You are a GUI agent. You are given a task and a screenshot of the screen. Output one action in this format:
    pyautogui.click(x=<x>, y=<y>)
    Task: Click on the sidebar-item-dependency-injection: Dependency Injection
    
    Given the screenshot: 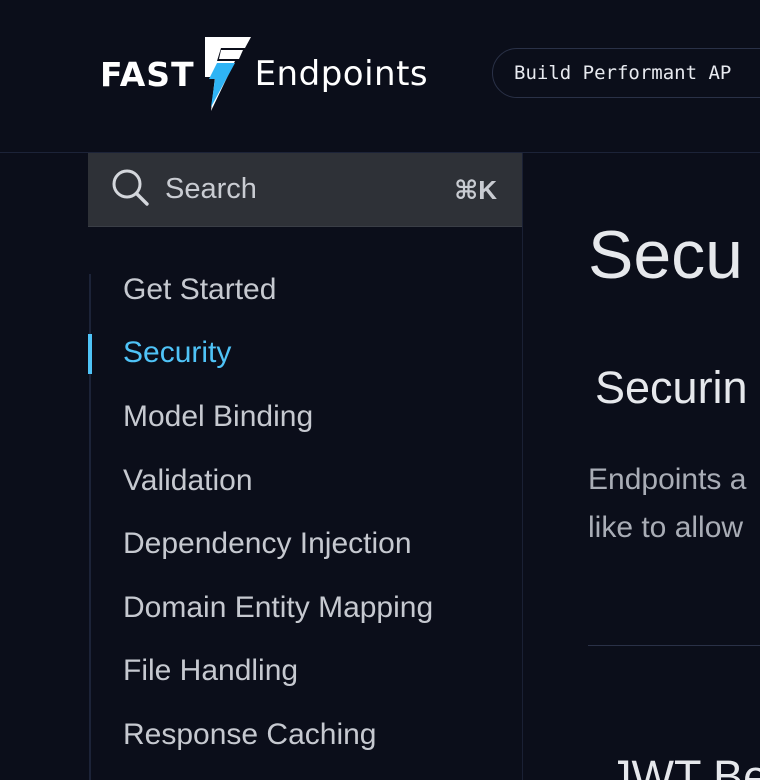 What is the action you would take?
    pyautogui.click(x=261, y=544)
    